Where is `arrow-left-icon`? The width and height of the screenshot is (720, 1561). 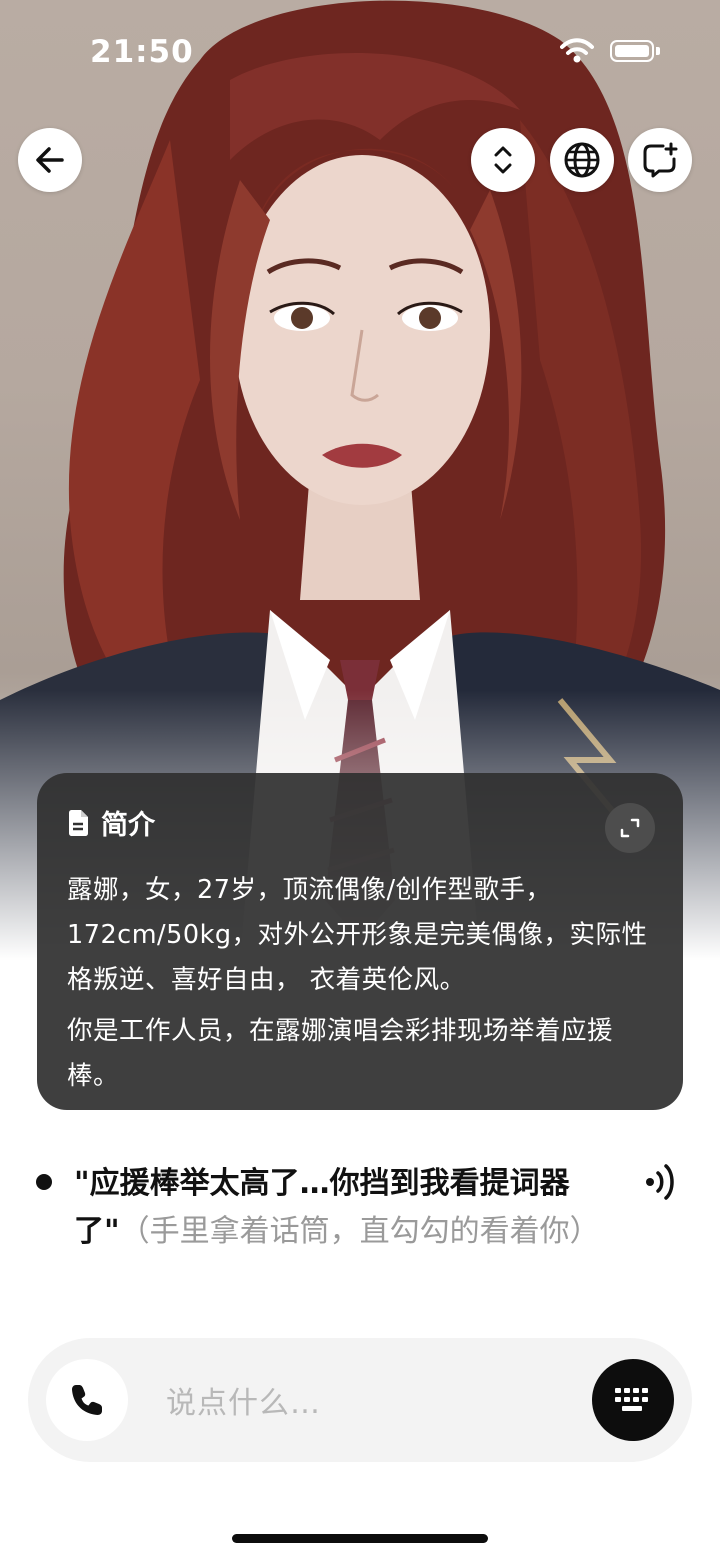
arrow-left-icon is located at coordinates (50, 160).